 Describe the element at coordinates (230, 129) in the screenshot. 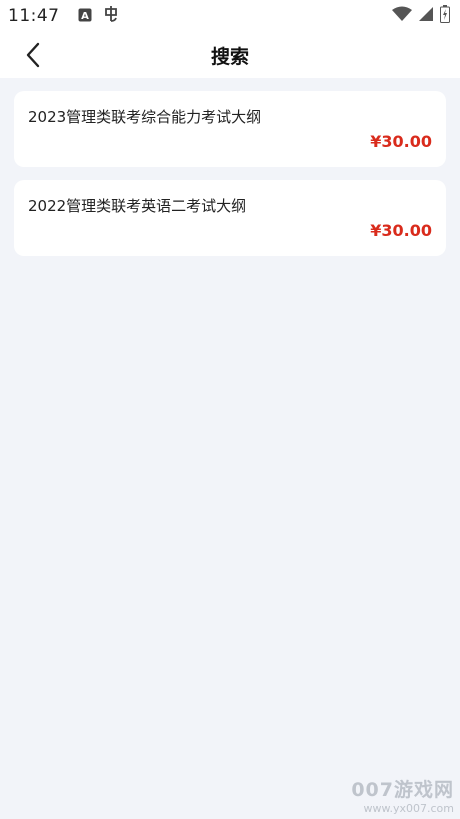

I see `result-card: 2023管理类联考综合能力考试大纲 ¥30.00` at that location.